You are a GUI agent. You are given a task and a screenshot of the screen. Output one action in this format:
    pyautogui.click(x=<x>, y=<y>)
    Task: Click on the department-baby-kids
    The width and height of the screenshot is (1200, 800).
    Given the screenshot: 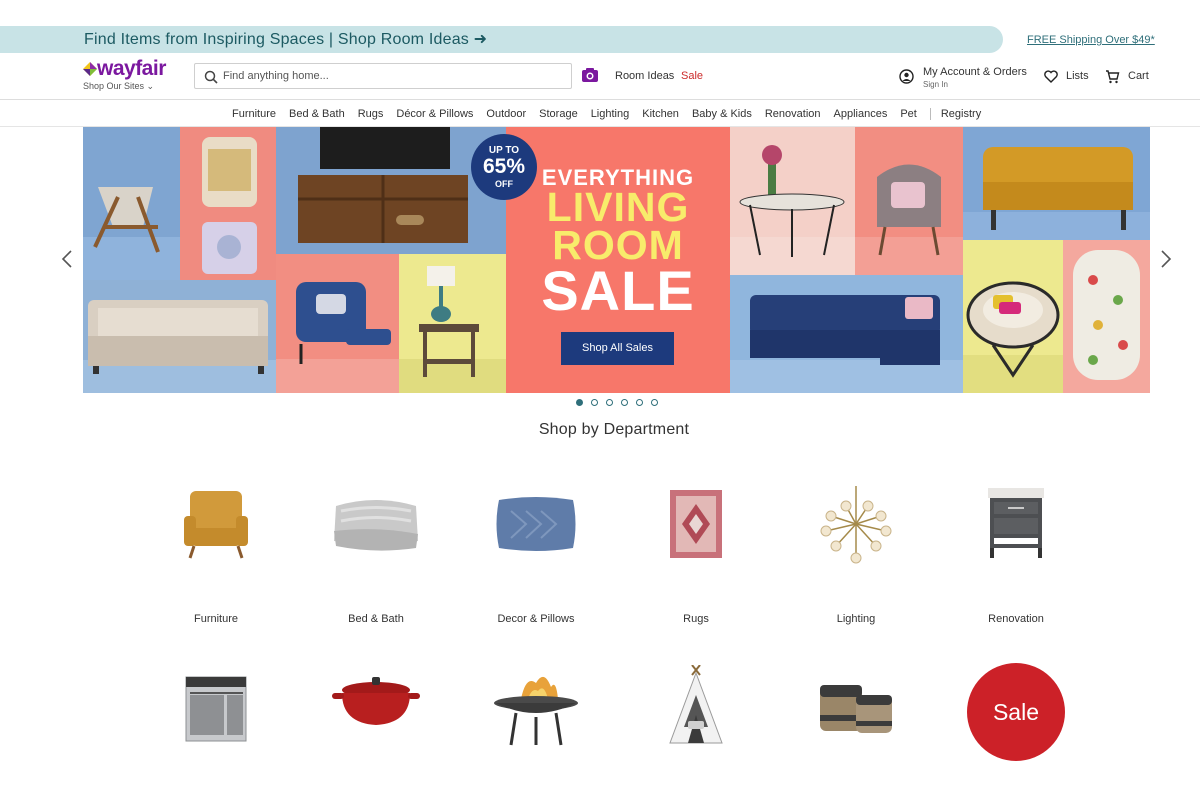 What is the action you would take?
    pyautogui.click(x=696, y=715)
    